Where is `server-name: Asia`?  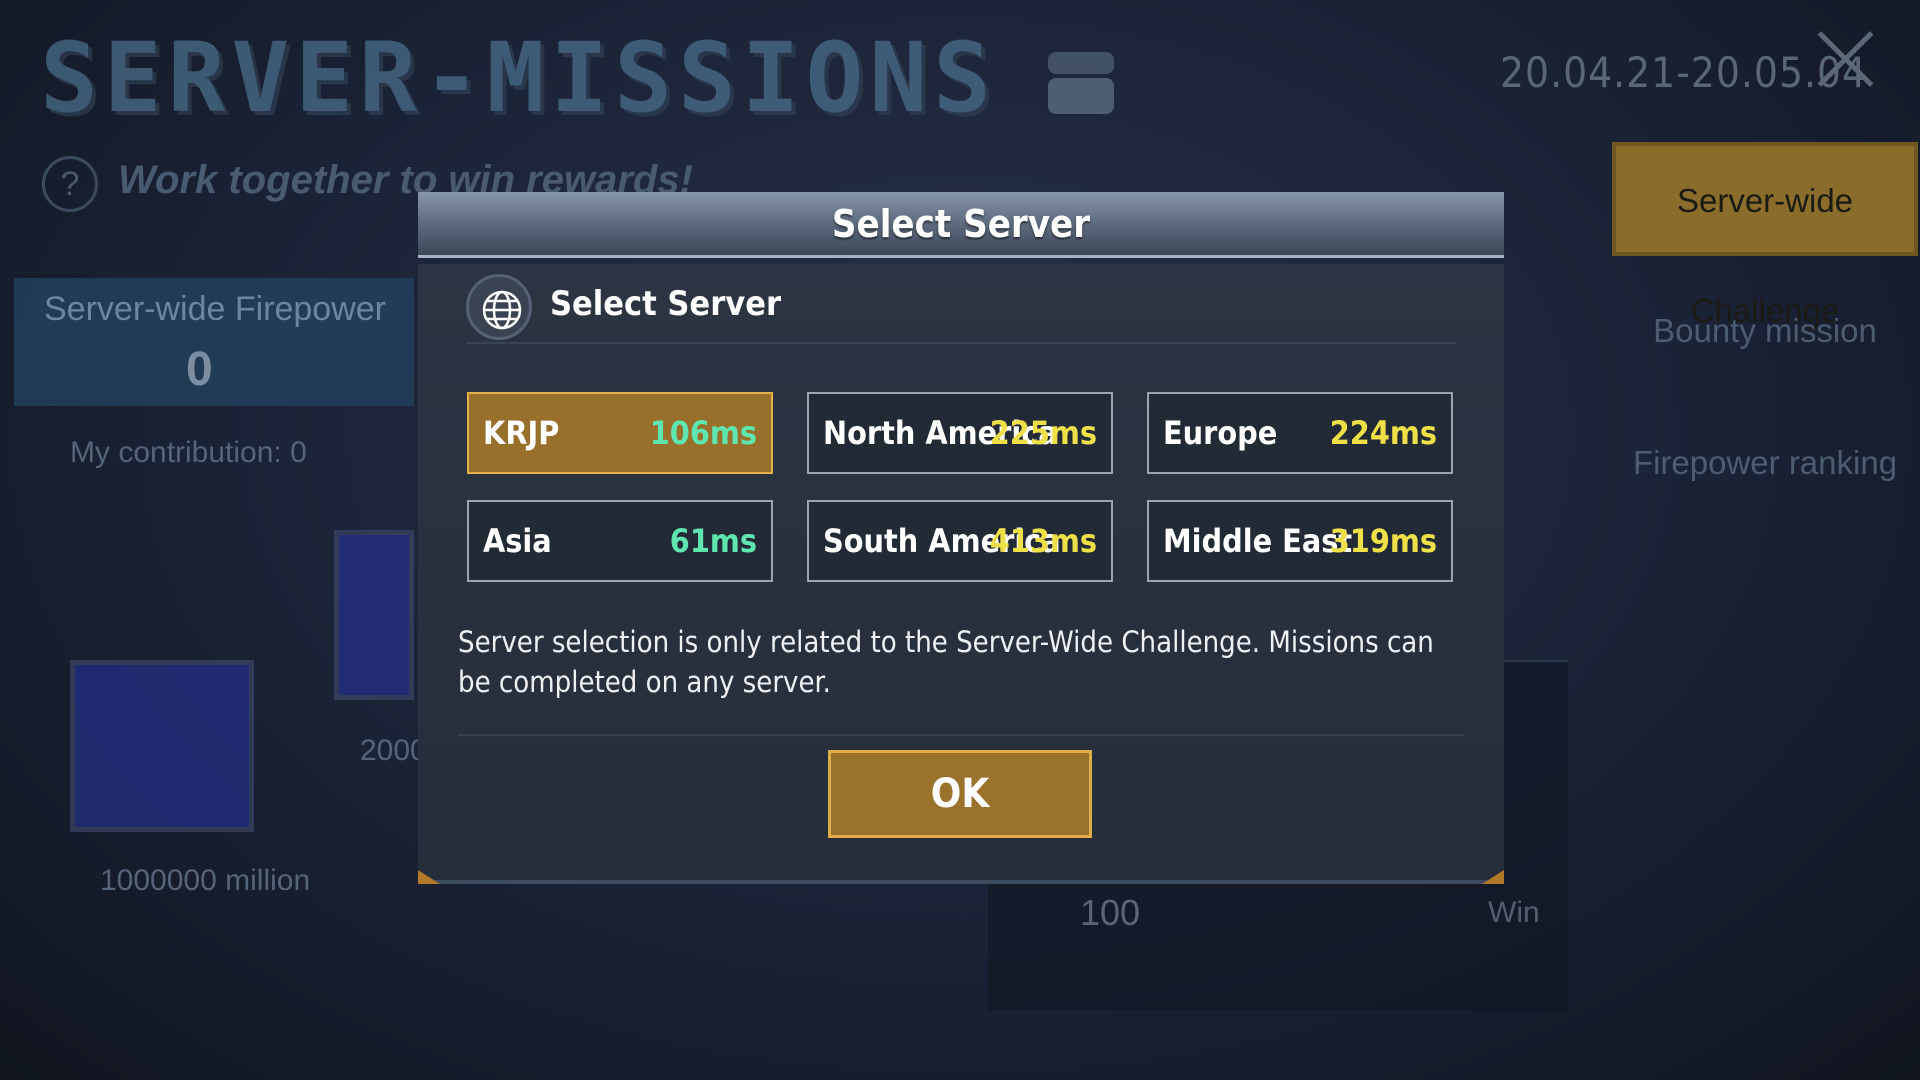
server-name: Asia is located at coordinates (517, 541).